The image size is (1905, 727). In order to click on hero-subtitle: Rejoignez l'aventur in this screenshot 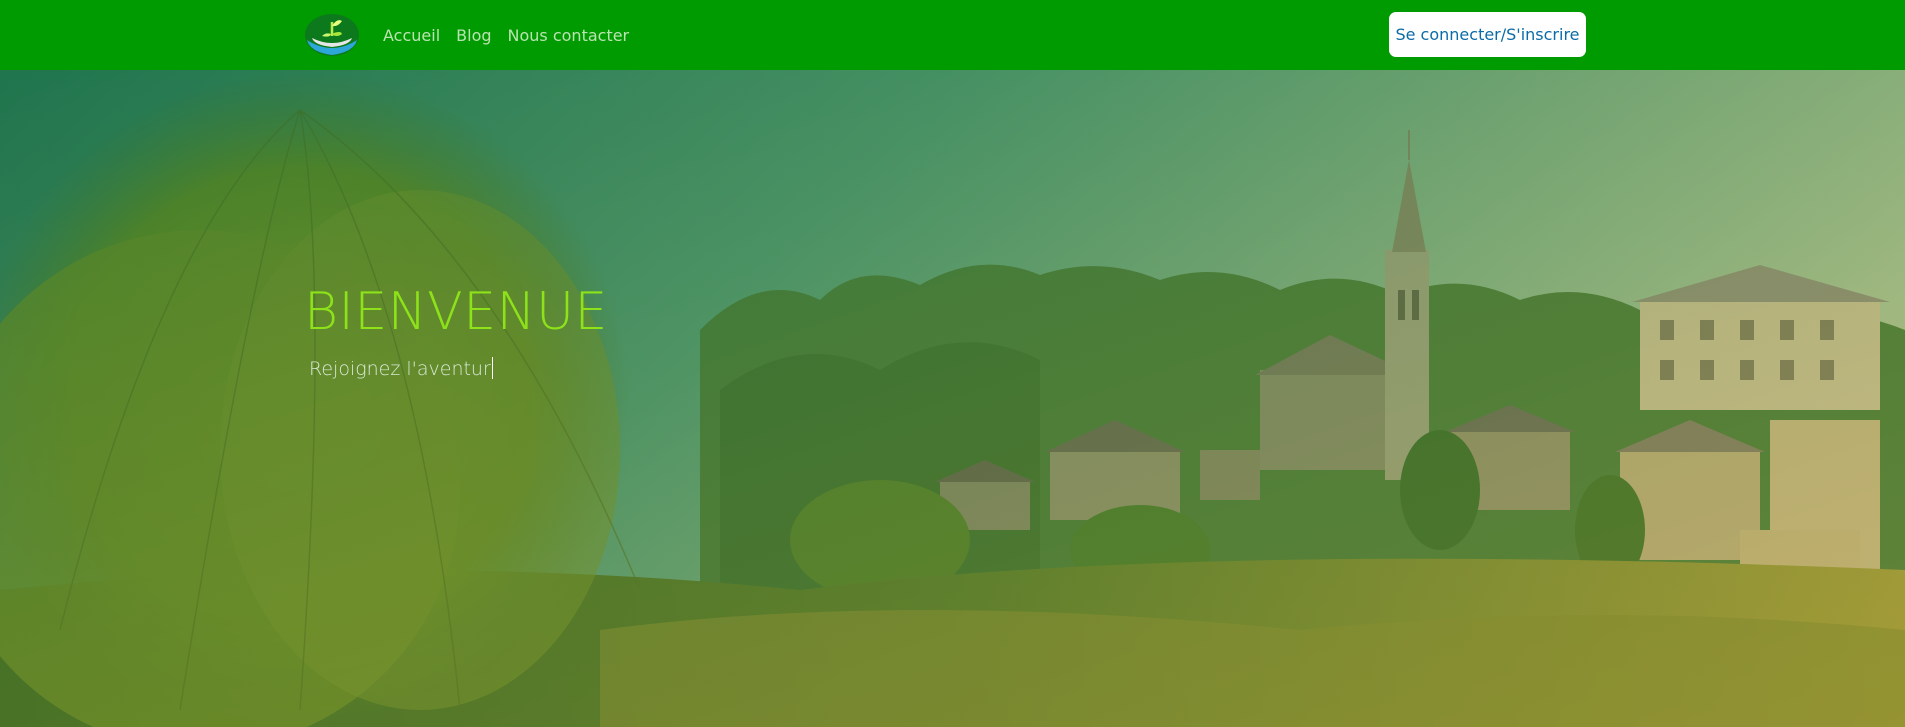, I will do `click(401, 368)`.